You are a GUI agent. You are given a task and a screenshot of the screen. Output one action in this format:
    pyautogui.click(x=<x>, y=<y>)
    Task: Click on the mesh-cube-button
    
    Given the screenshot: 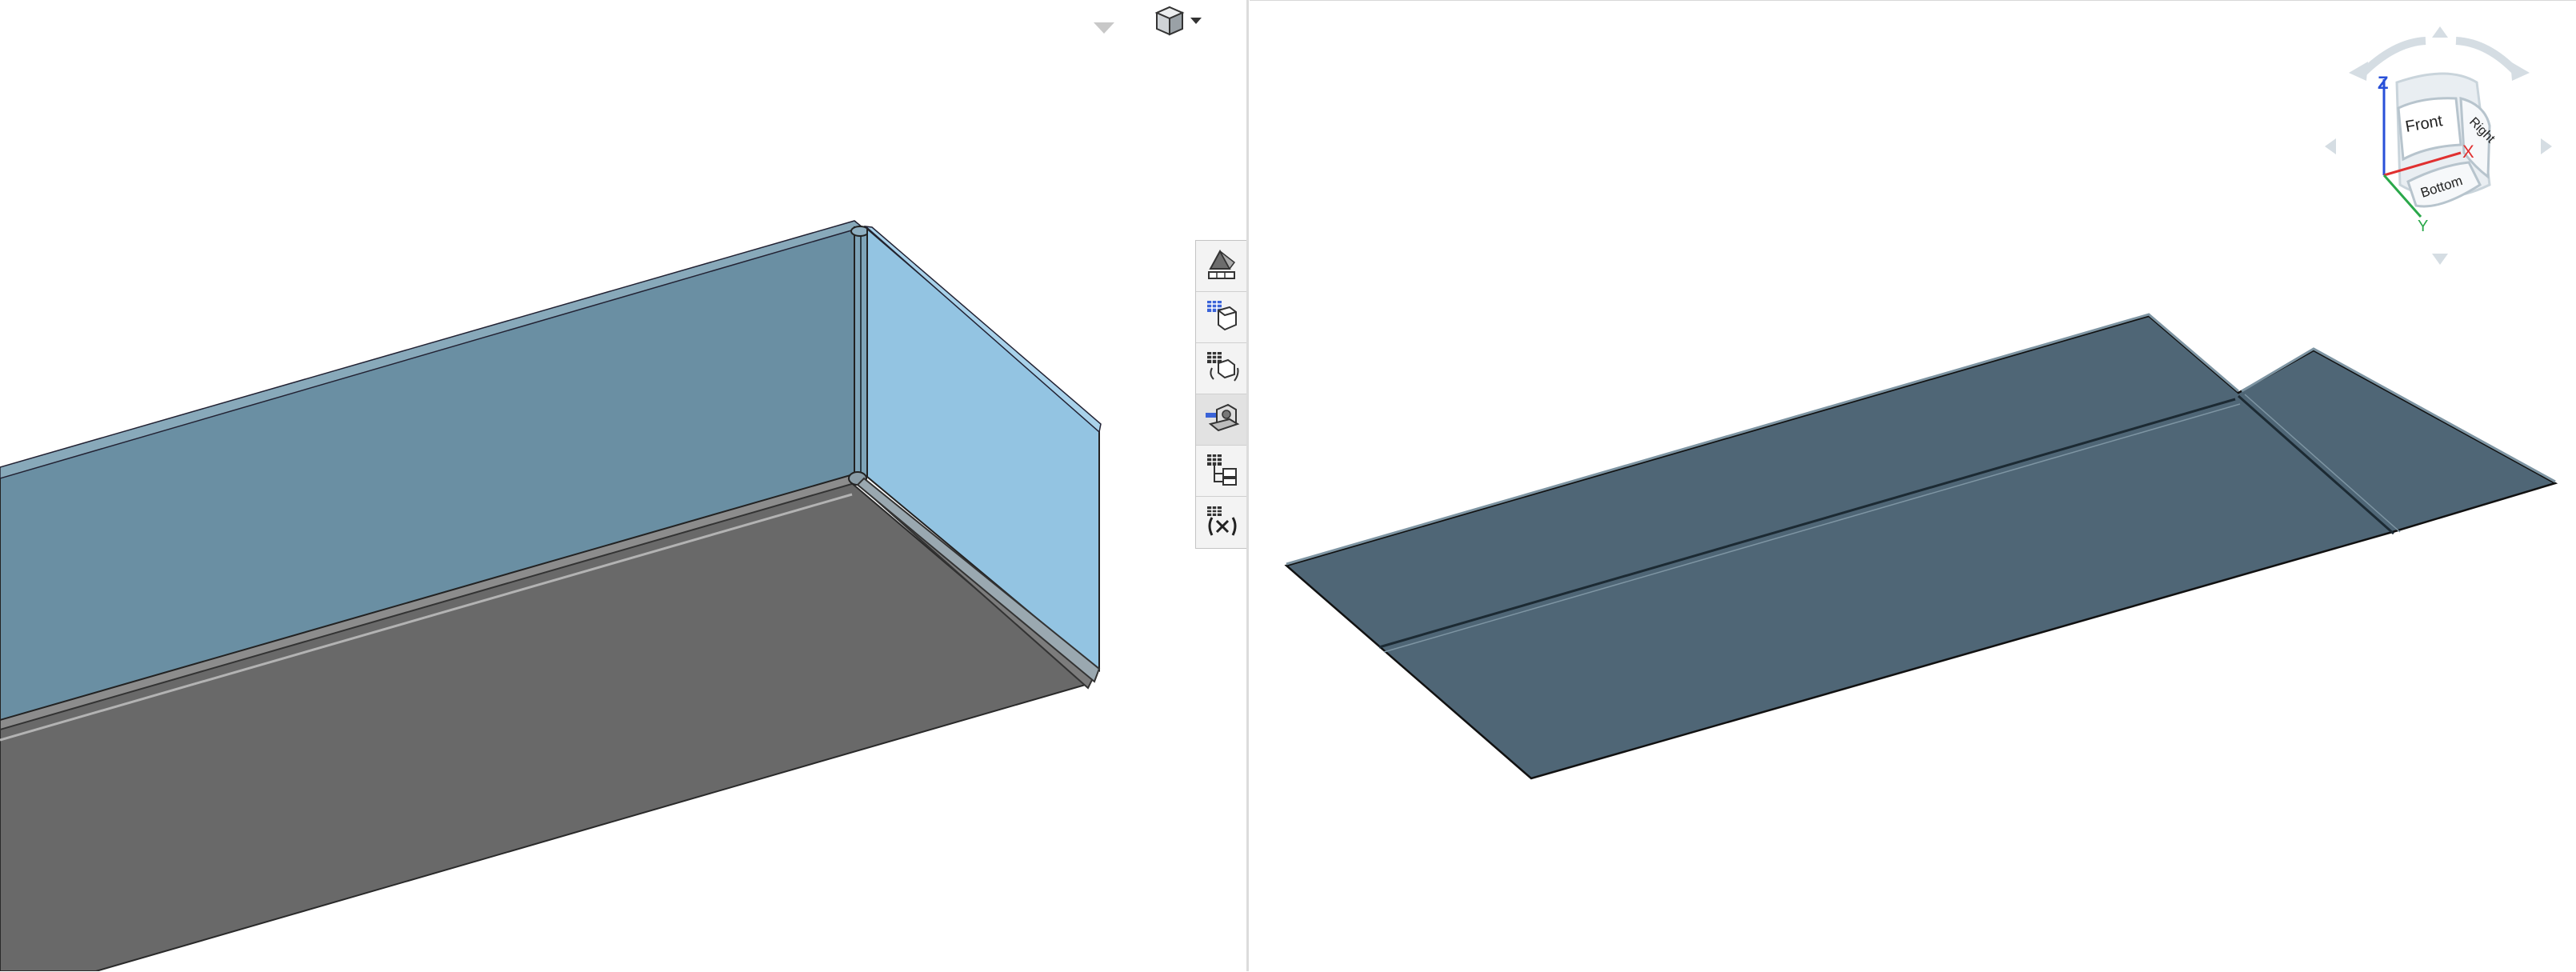 What is the action you would take?
    pyautogui.click(x=1221, y=317)
    